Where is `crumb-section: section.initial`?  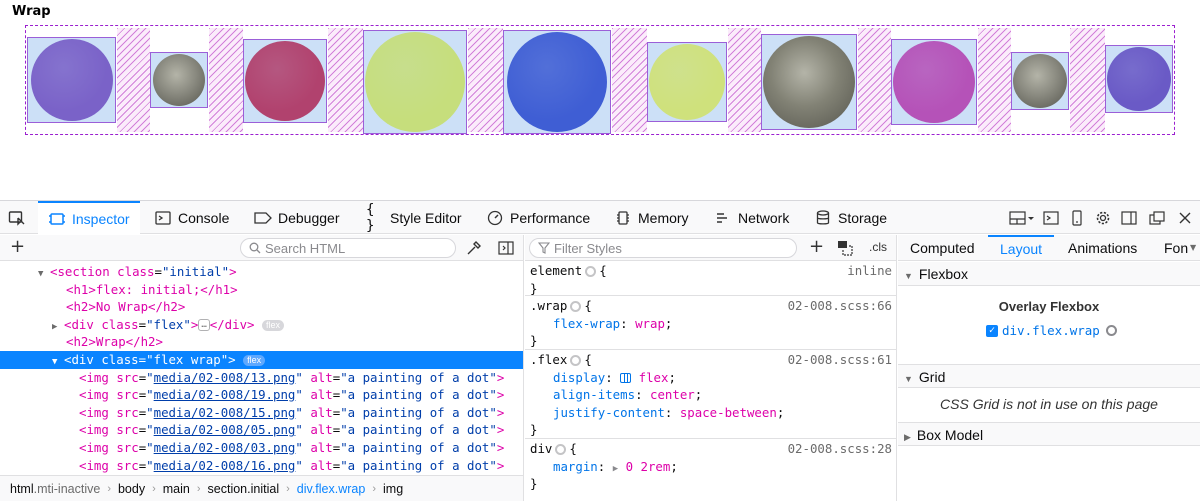 crumb-section: section.initial is located at coordinates (244, 489).